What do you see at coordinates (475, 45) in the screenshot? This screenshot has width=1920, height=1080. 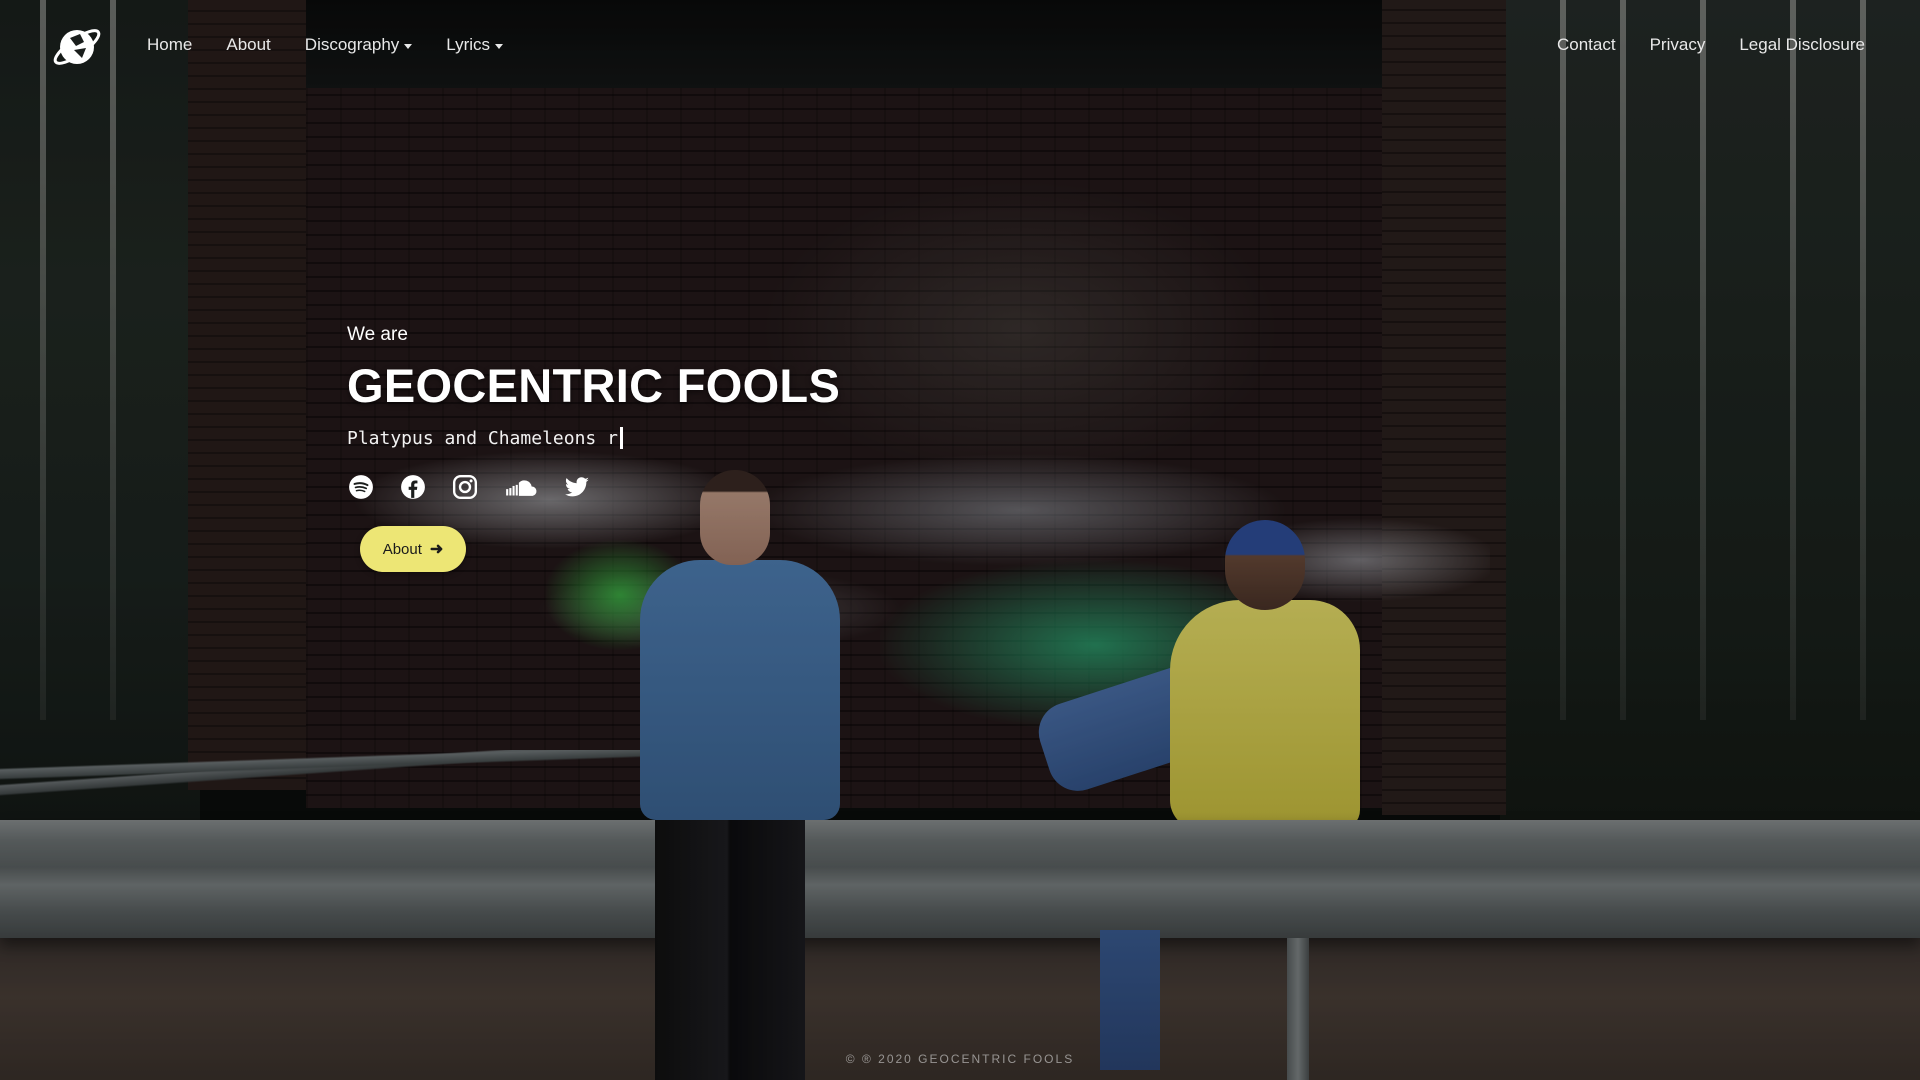 I see `nav-lyrics-dropdown: Lyrics` at bounding box center [475, 45].